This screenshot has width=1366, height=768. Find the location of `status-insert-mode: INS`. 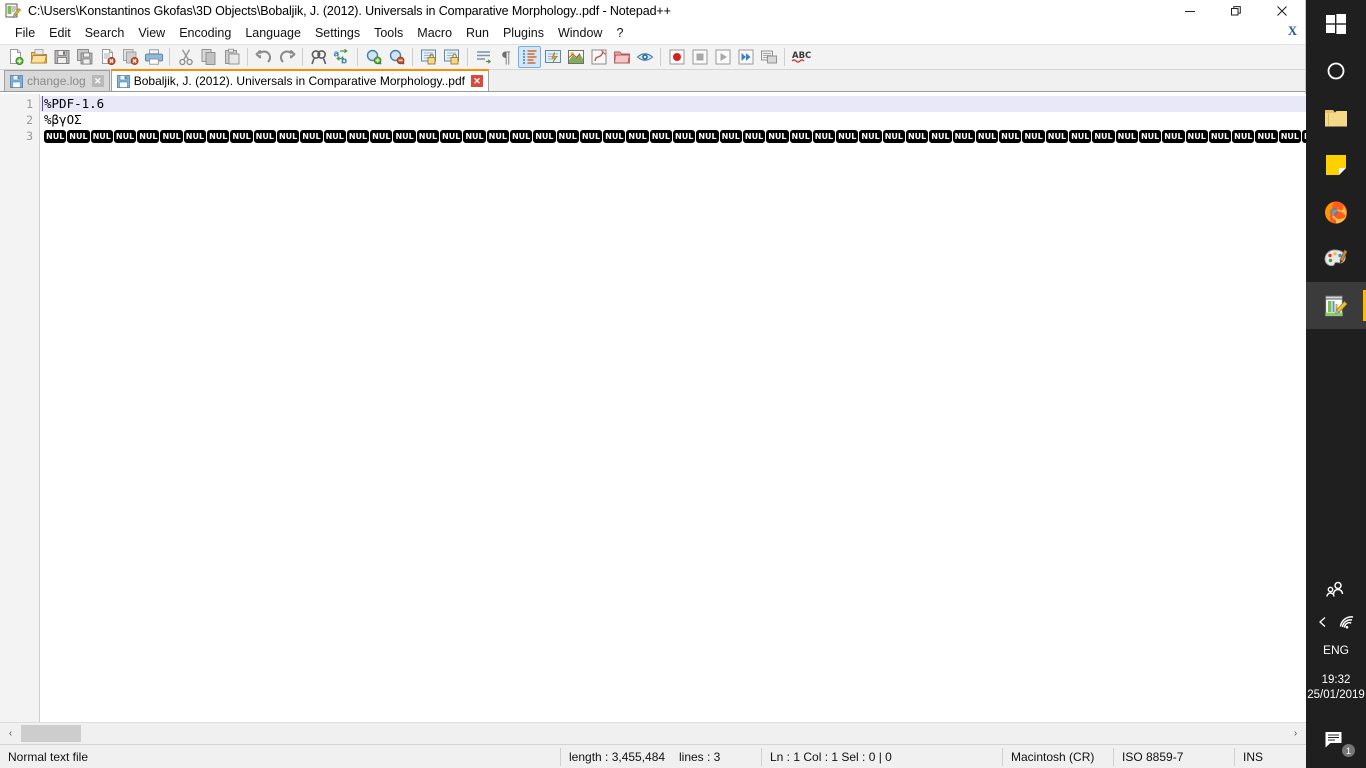

status-insert-mode: INS is located at coordinates (1253, 756).